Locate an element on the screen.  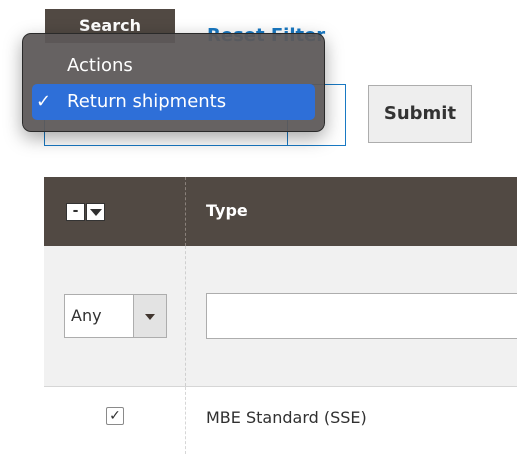
mass-select-checkbox: - is located at coordinates (75, 212).